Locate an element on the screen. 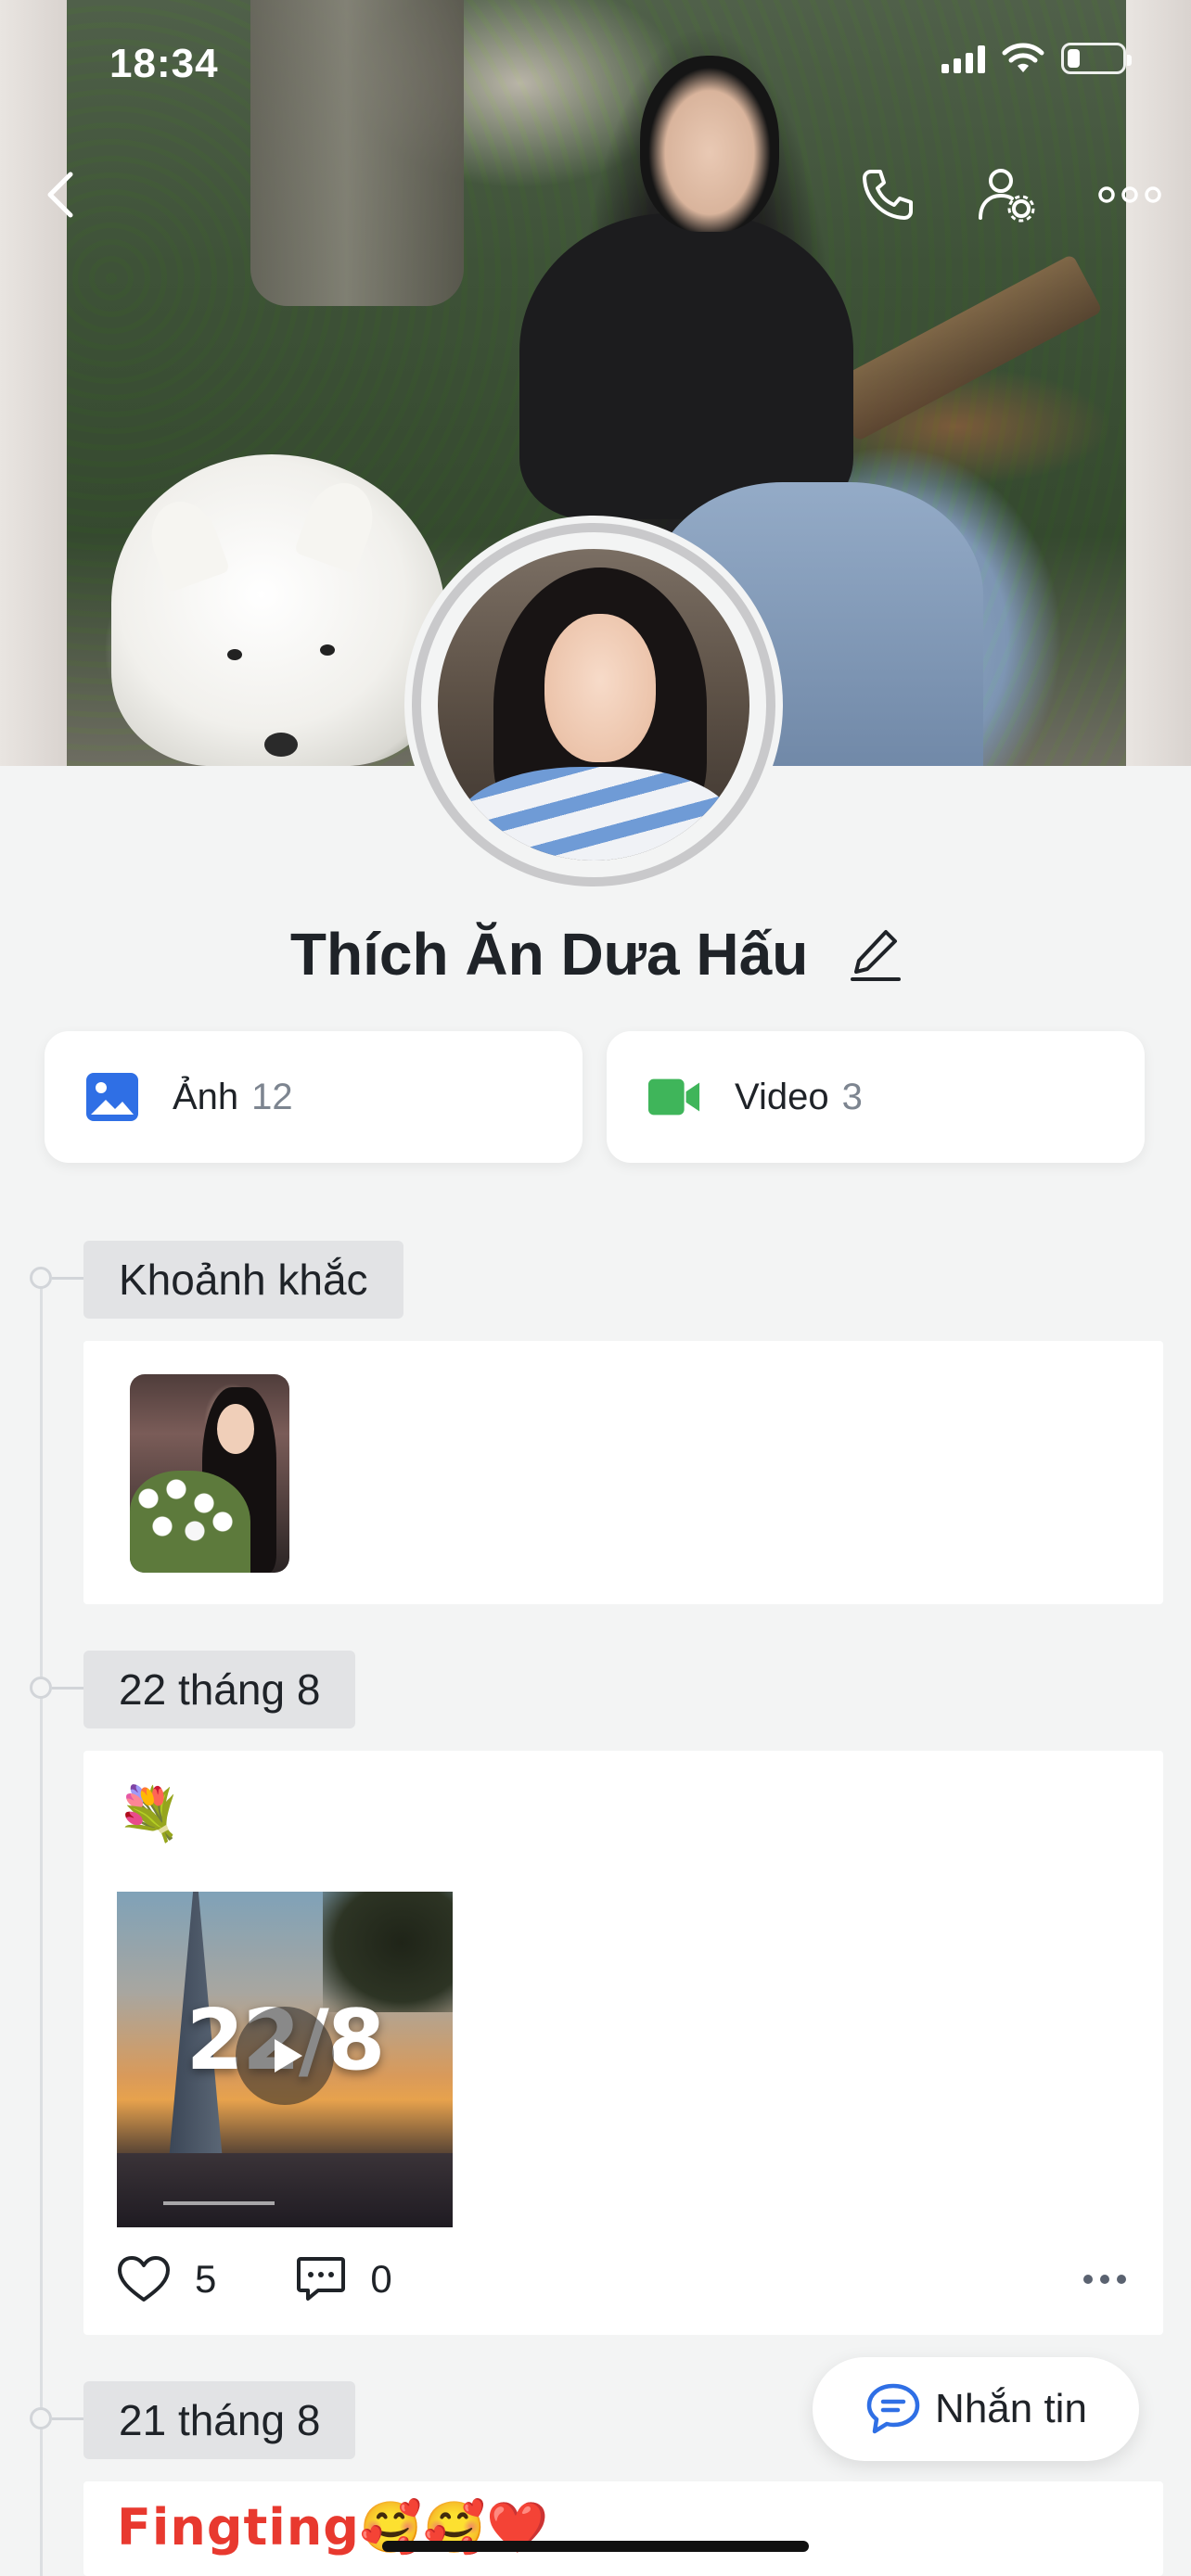 The width and height of the screenshot is (1191, 2576). moments-label: Khoảnh khắc is located at coordinates (243, 1280).